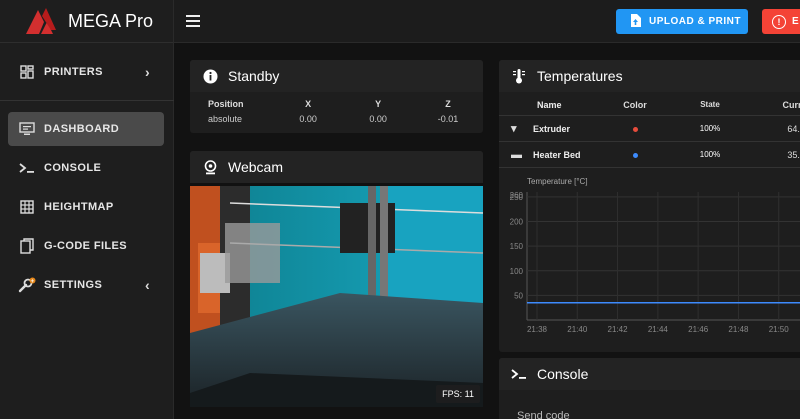  I want to click on sidebar-item-settings: + SETTINGS ‹, so click(86, 285).